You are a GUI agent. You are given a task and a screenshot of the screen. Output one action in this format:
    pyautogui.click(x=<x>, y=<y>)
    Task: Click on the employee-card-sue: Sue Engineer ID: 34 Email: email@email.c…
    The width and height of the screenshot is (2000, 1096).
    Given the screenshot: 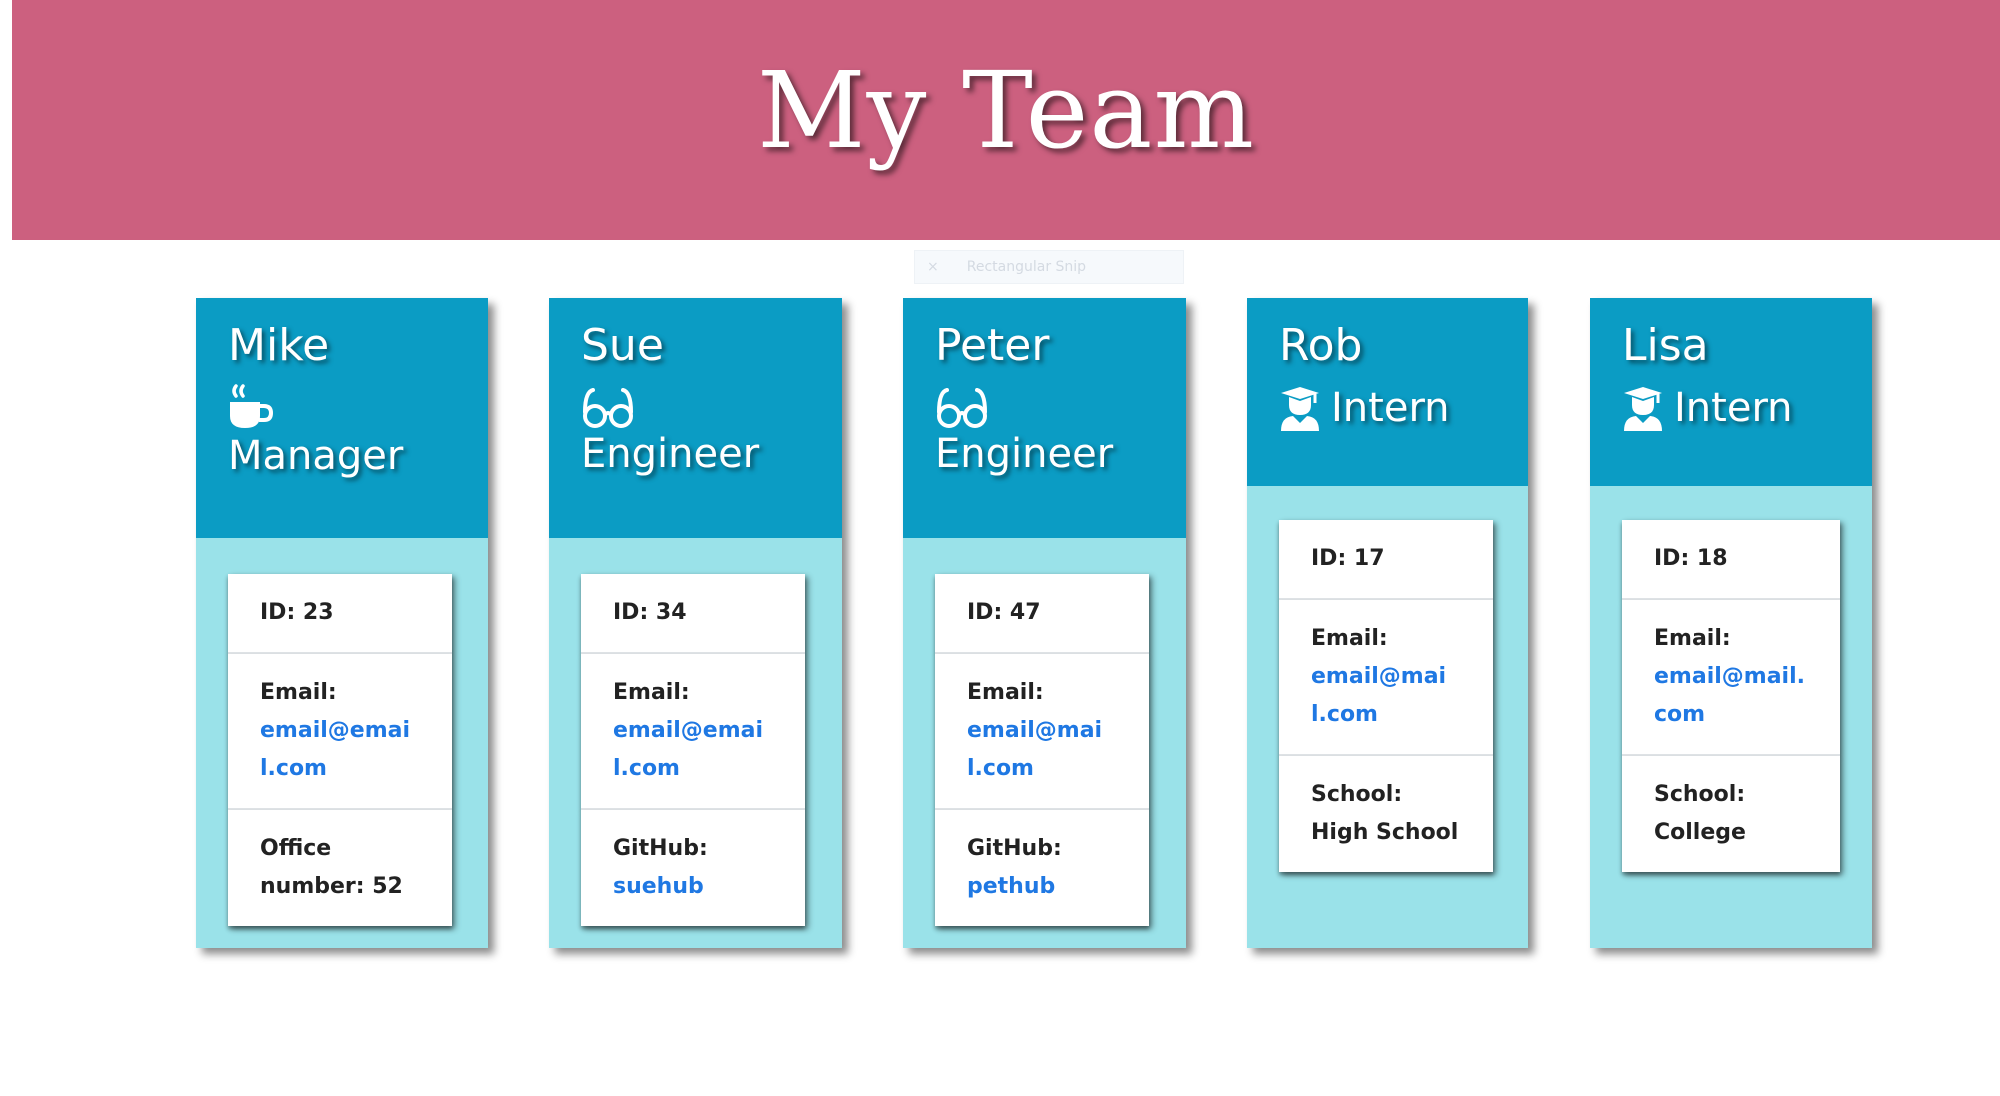 What is the action you would take?
    pyautogui.click(x=695, y=623)
    